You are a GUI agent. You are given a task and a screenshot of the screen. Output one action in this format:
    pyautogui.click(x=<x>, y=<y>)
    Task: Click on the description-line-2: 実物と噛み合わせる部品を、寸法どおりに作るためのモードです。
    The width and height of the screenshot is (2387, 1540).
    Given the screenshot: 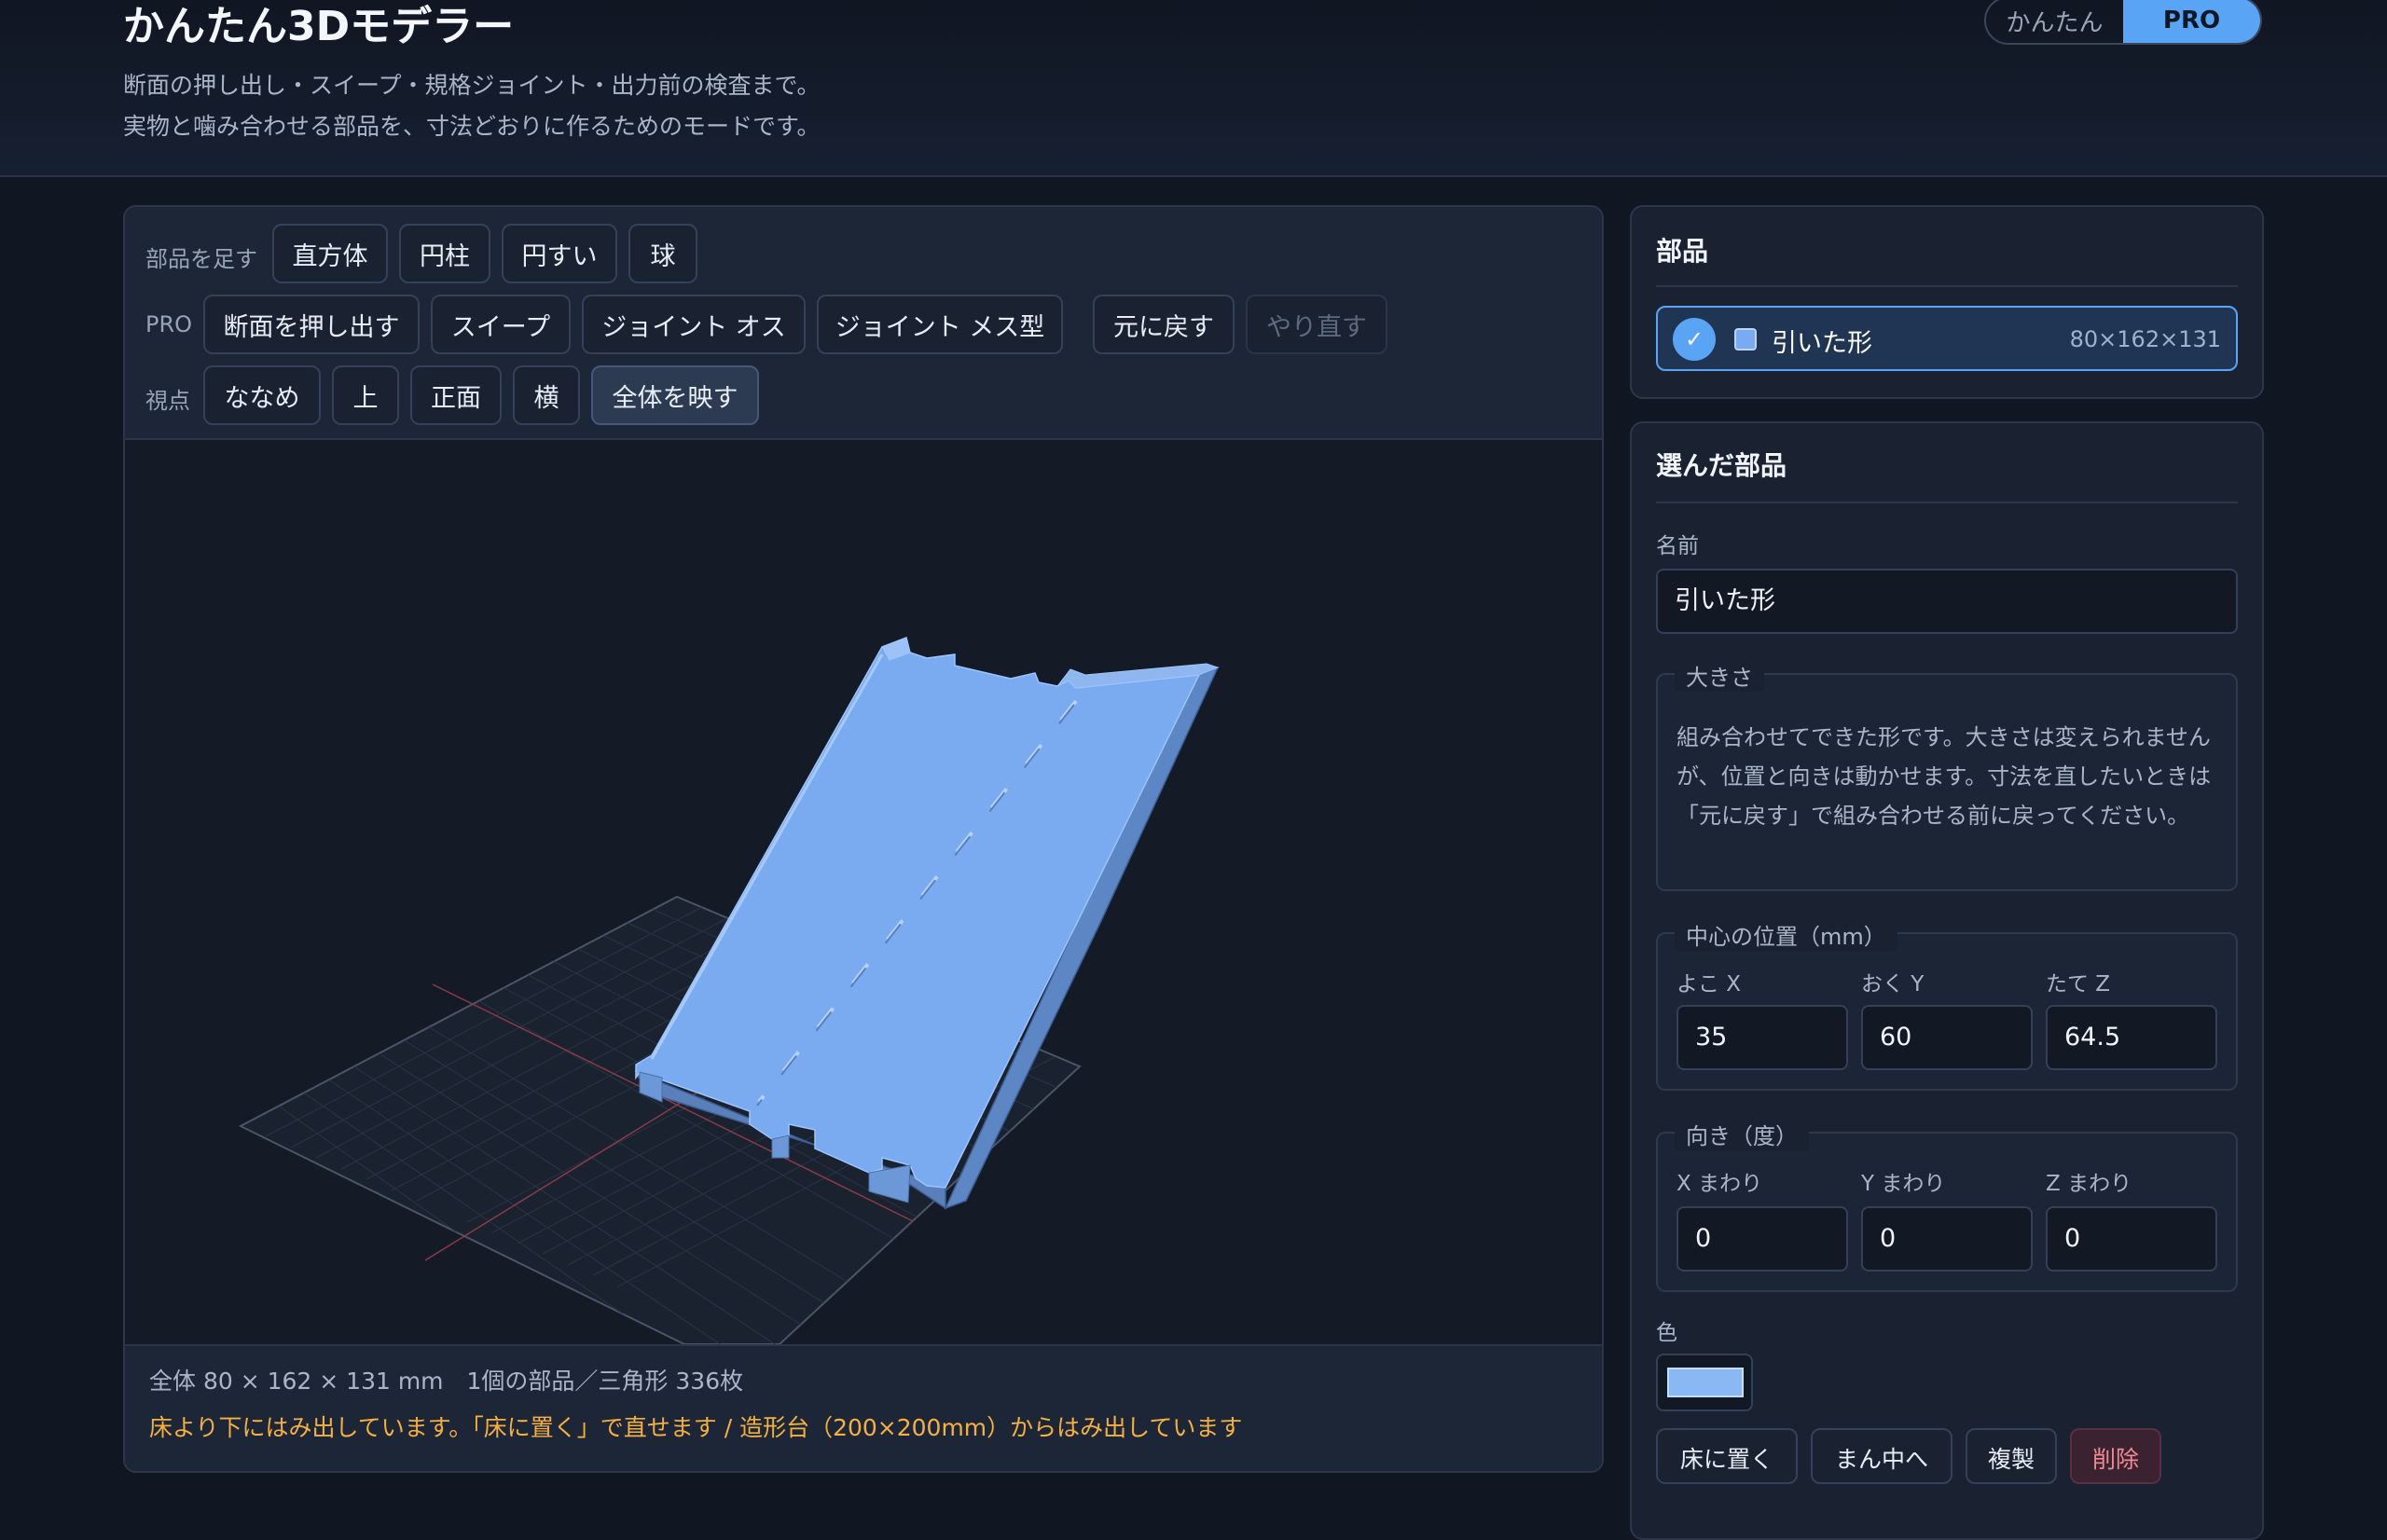 What is the action you would take?
    pyautogui.click(x=472, y=127)
    